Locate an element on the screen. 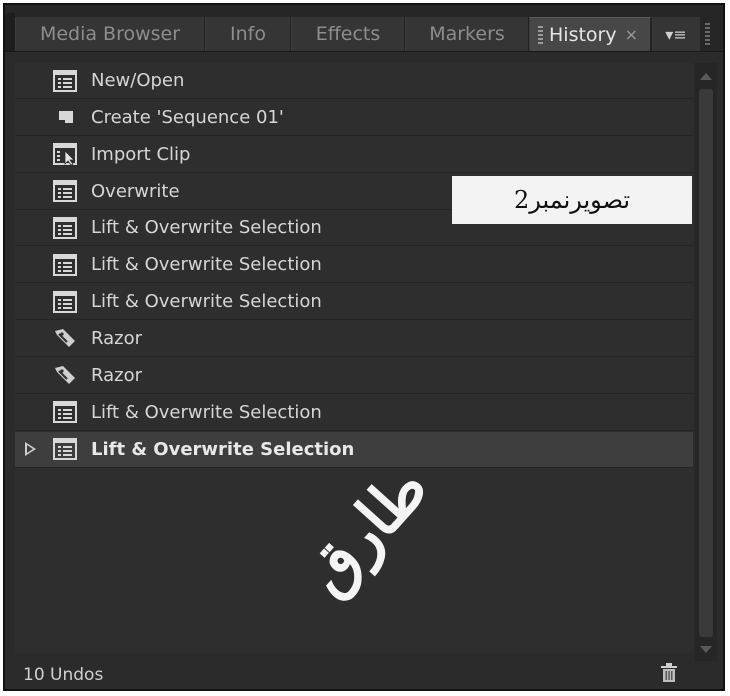  history-item: Create 'Sequence 01' is located at coordinates (354, 118).